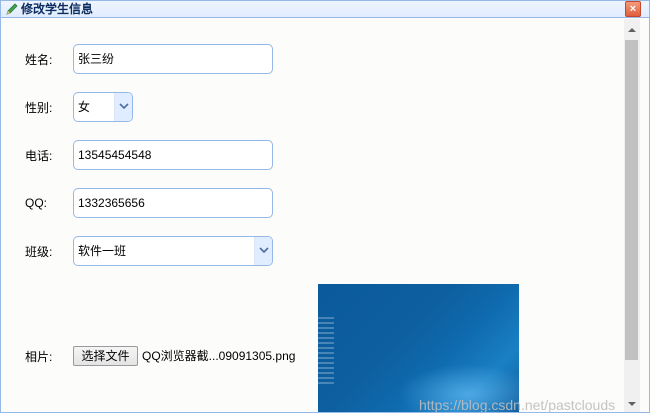  I want to click on scroll-down-arrow-icon, so click(632, 404).